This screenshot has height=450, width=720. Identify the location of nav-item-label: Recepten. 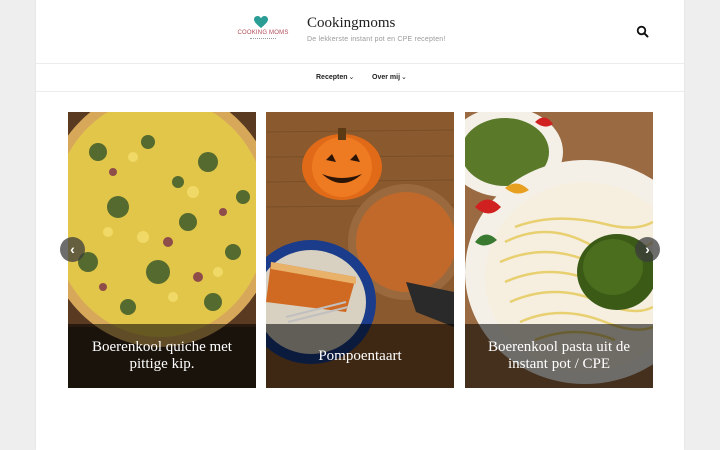
(332, 77).